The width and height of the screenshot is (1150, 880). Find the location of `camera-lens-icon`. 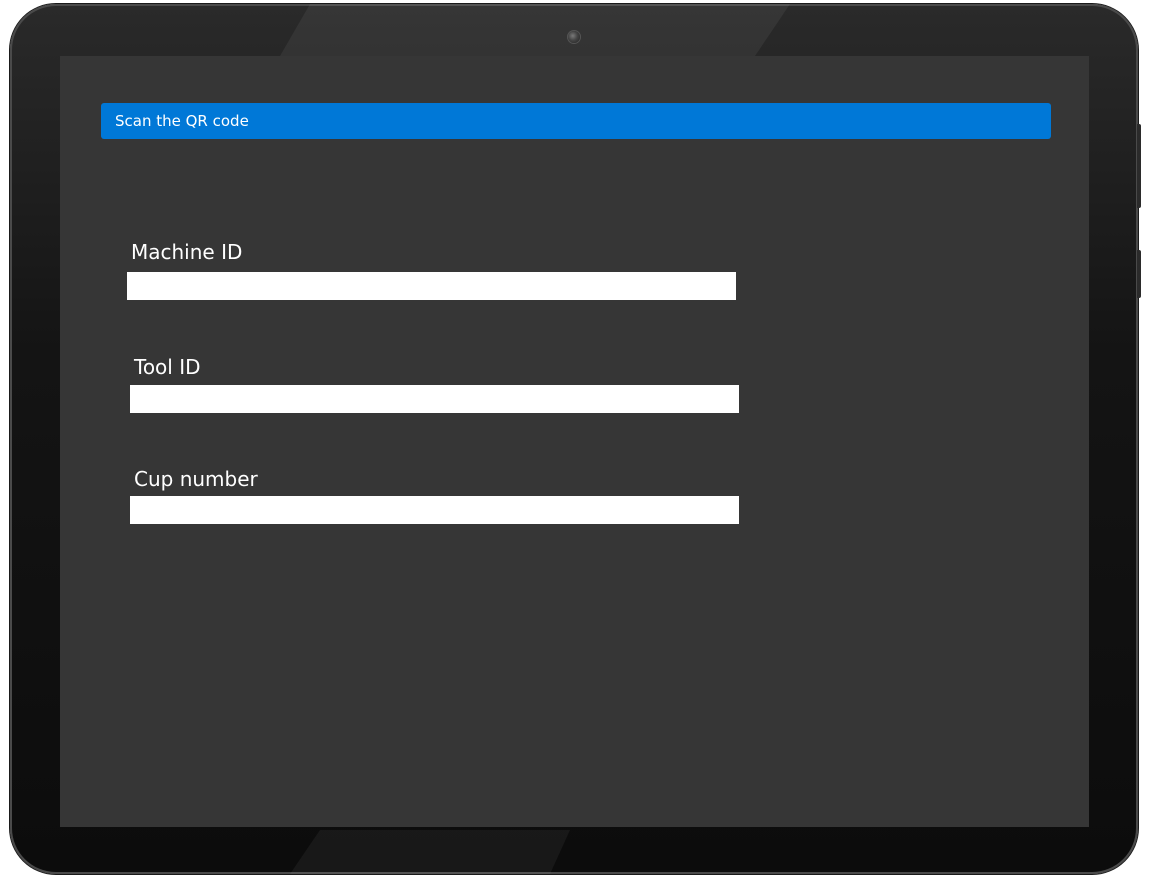

camera-lens-icon is located at coordinates (574, 37).